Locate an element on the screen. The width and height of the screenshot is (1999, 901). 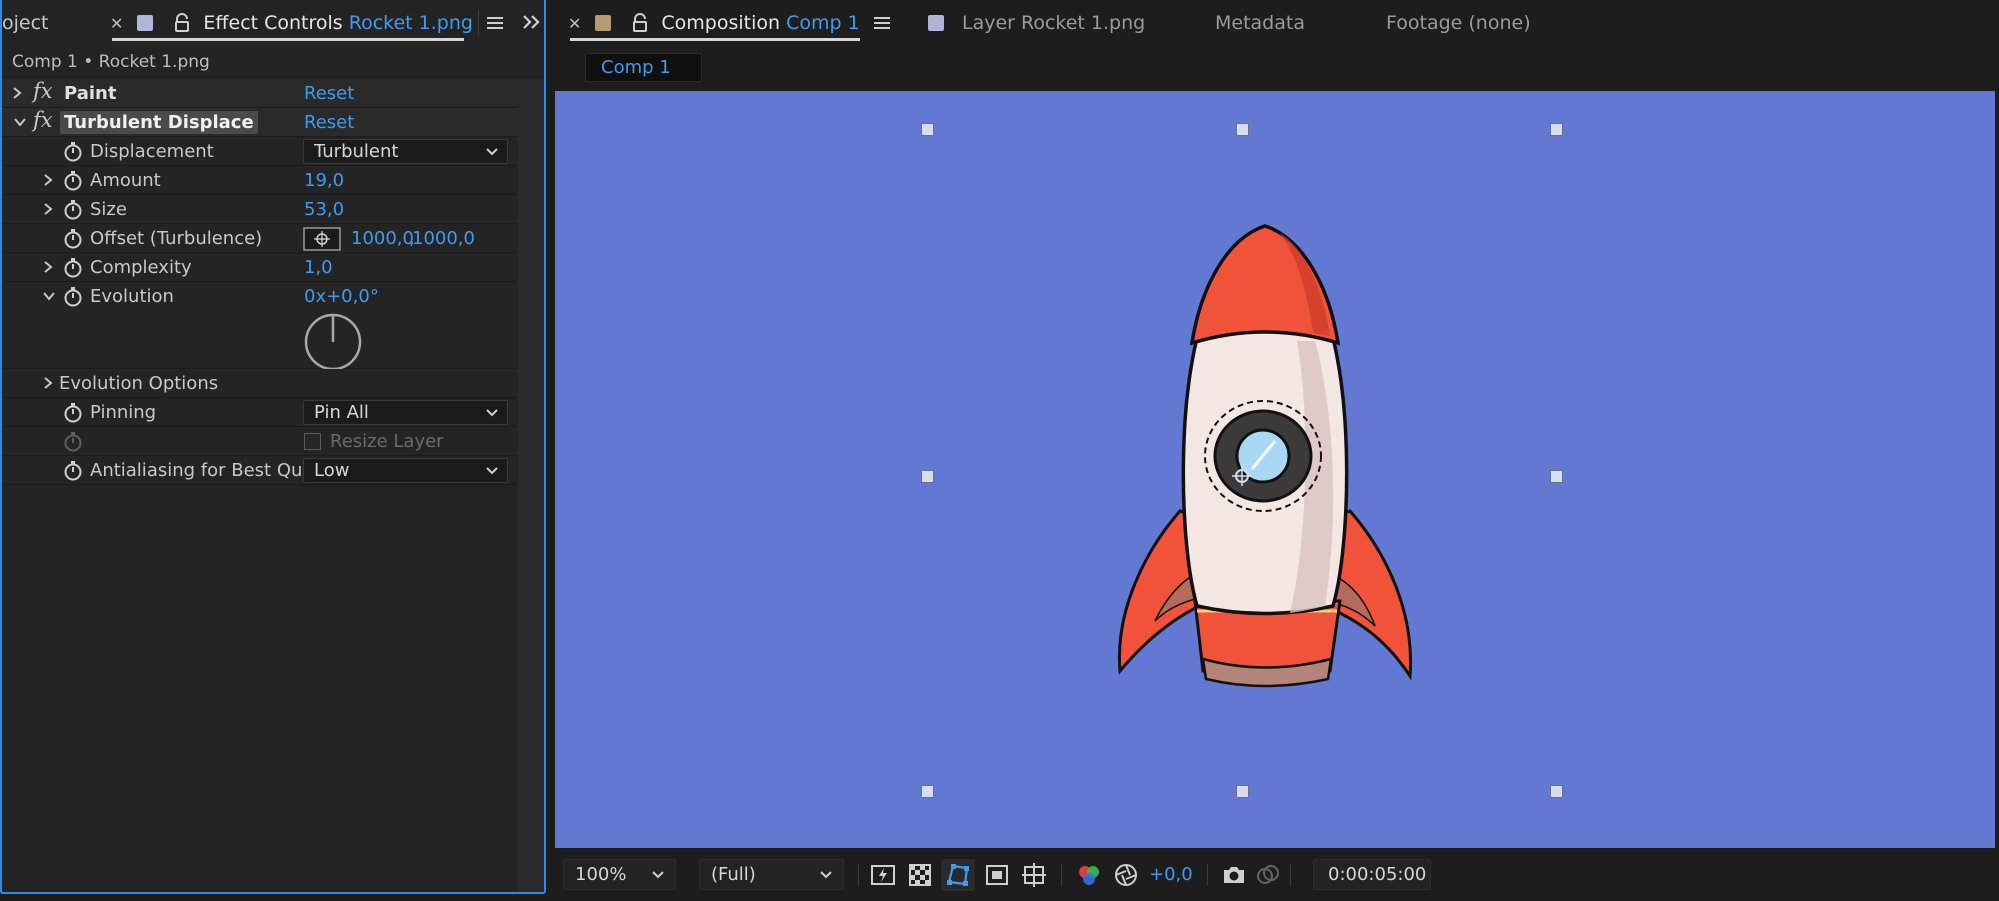
fast-previews-icon is located at coordinates (883, 875).